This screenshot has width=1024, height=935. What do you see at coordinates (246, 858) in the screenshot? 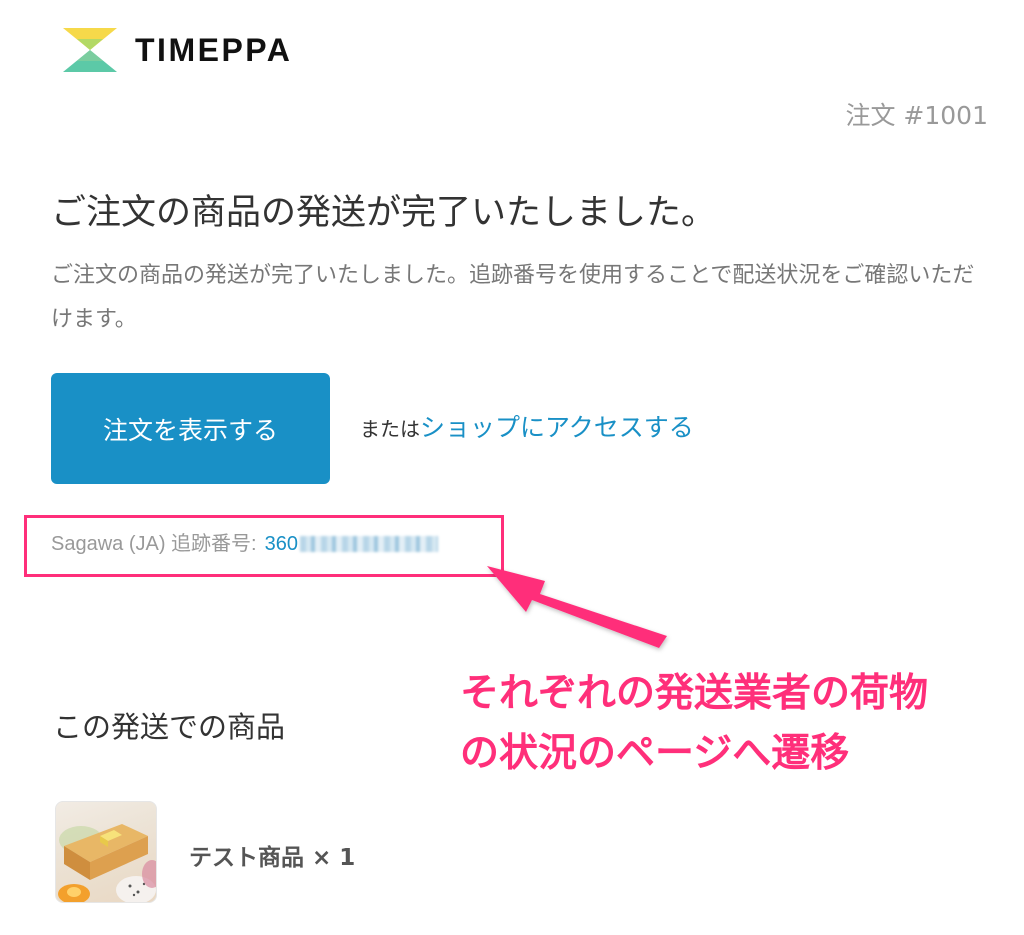
I see `product-name: テスト商品` at bounding box center [246, 858].